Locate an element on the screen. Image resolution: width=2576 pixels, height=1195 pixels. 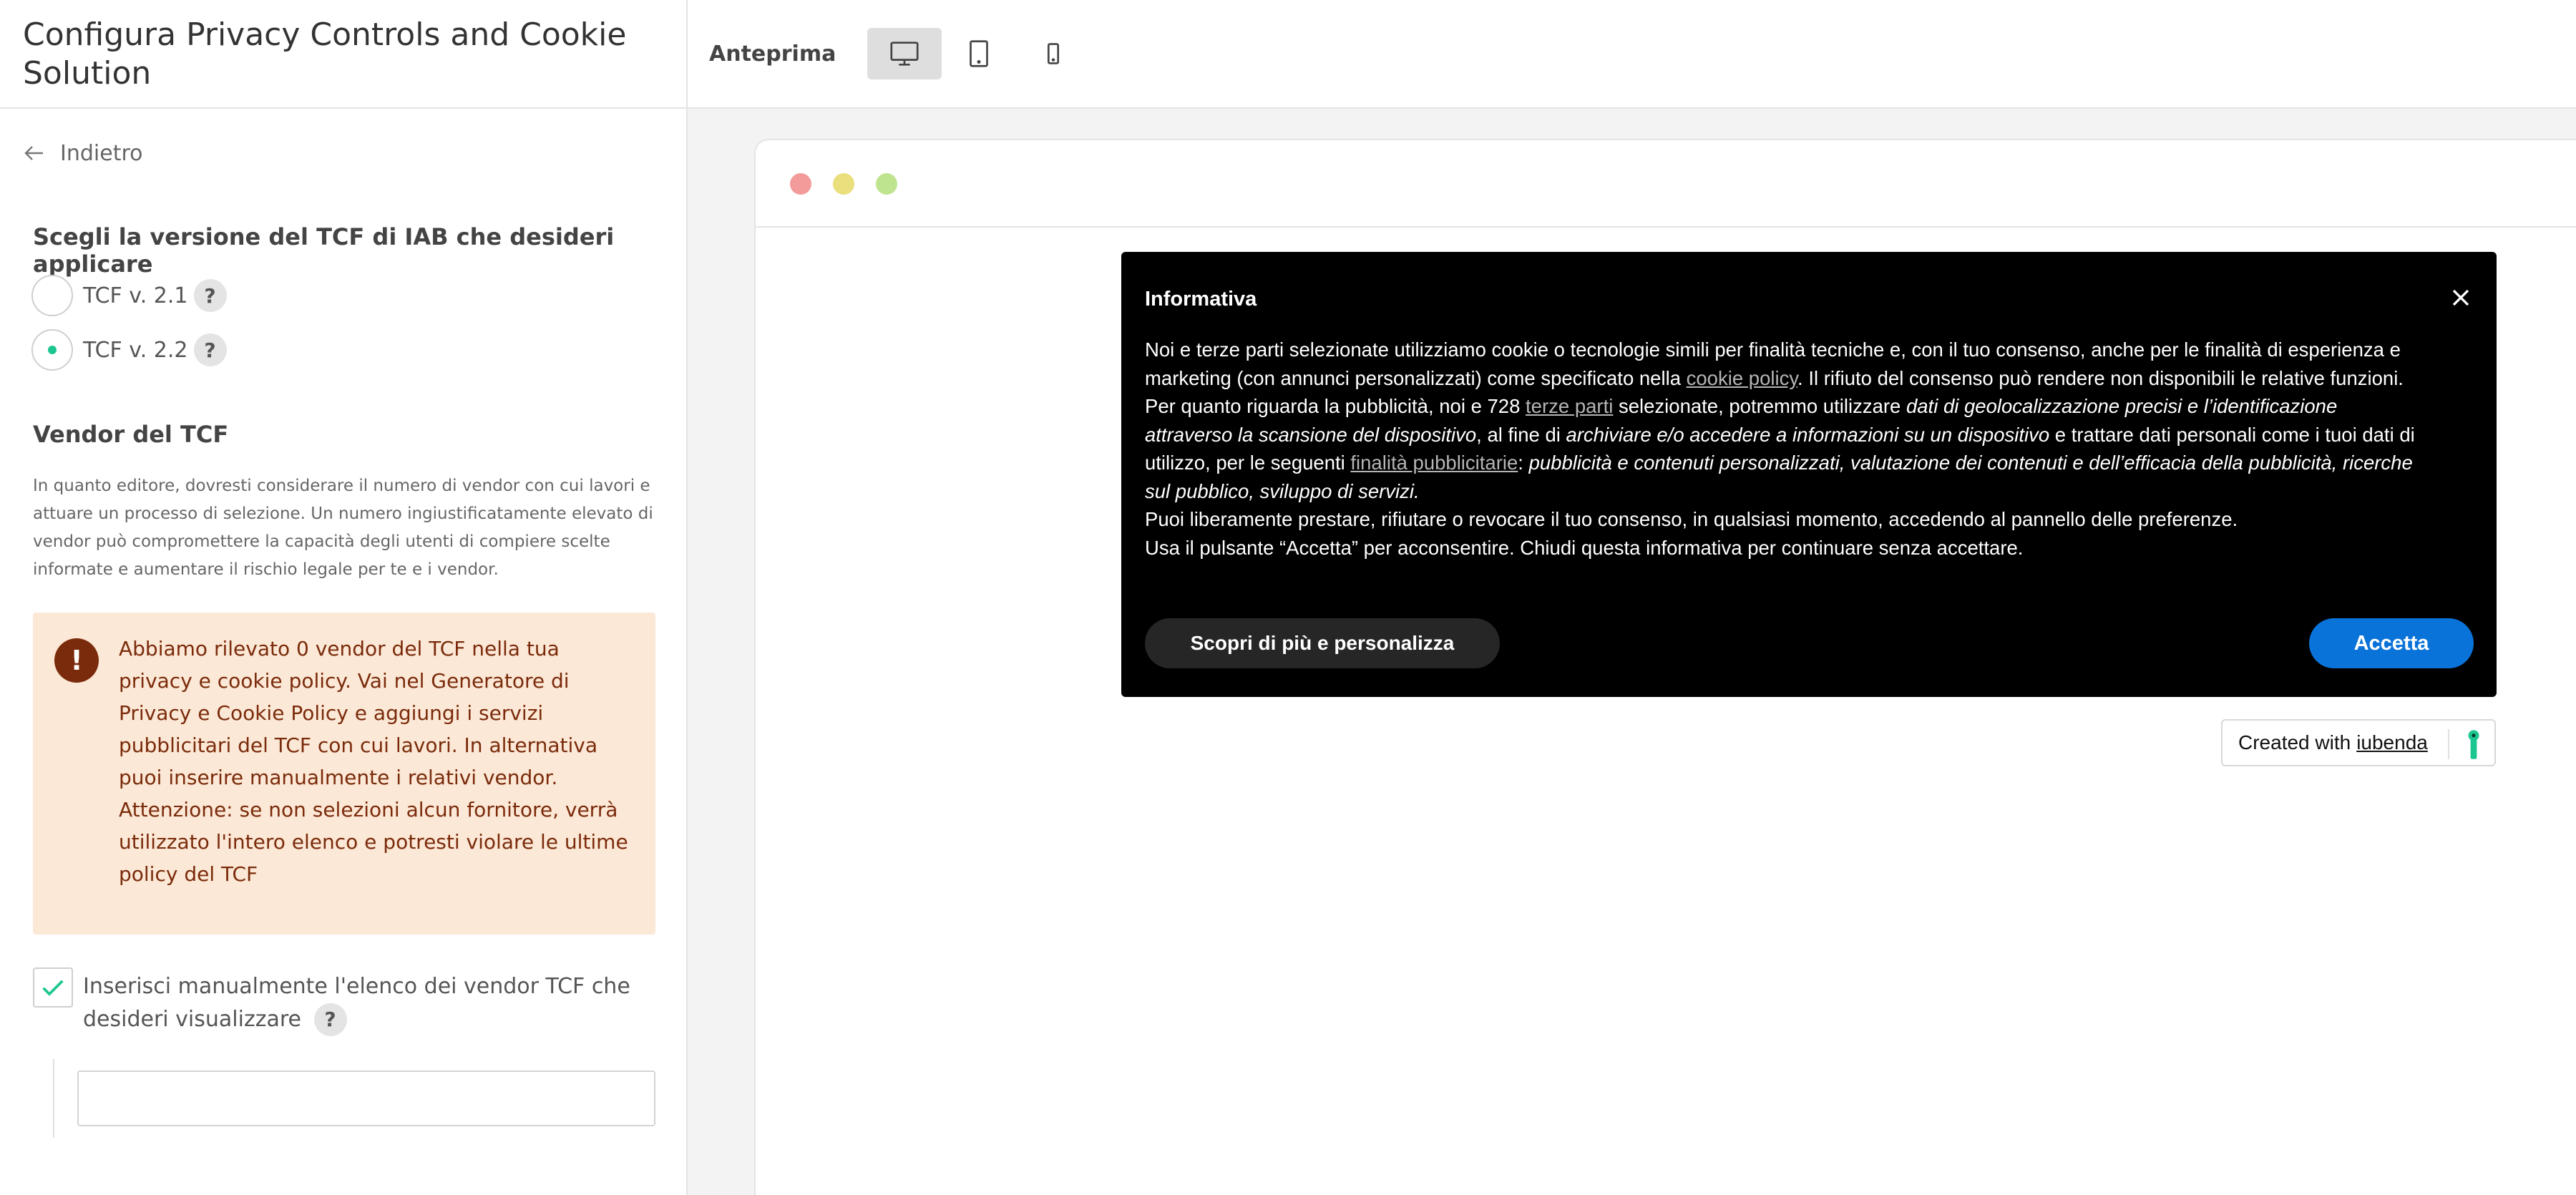
window-close-dot is located at coordinates (800, 184).